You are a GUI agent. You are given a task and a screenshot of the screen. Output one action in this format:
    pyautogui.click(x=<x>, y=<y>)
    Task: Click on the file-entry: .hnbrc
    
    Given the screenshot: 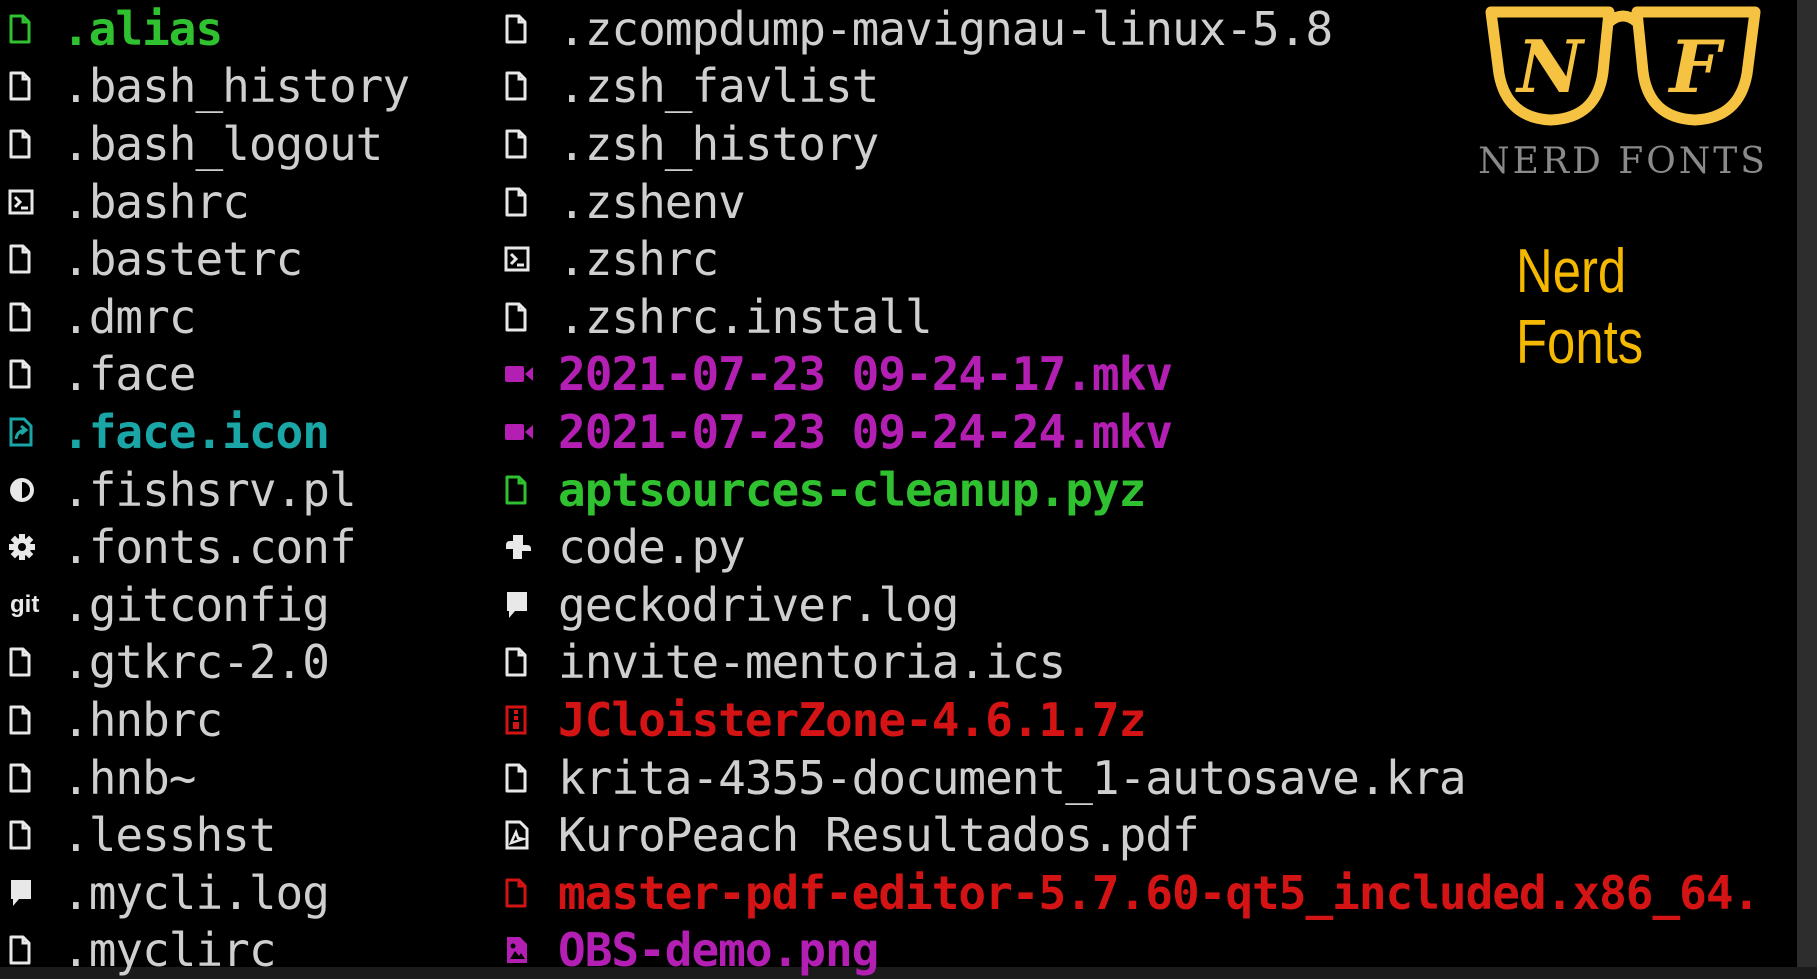 What is the action you would take?
    pyautogui.click(x=204, y=720)
    